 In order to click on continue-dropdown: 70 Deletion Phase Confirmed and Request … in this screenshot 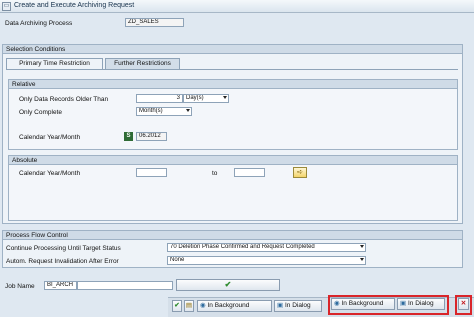, I will do `click(266, 247)`.